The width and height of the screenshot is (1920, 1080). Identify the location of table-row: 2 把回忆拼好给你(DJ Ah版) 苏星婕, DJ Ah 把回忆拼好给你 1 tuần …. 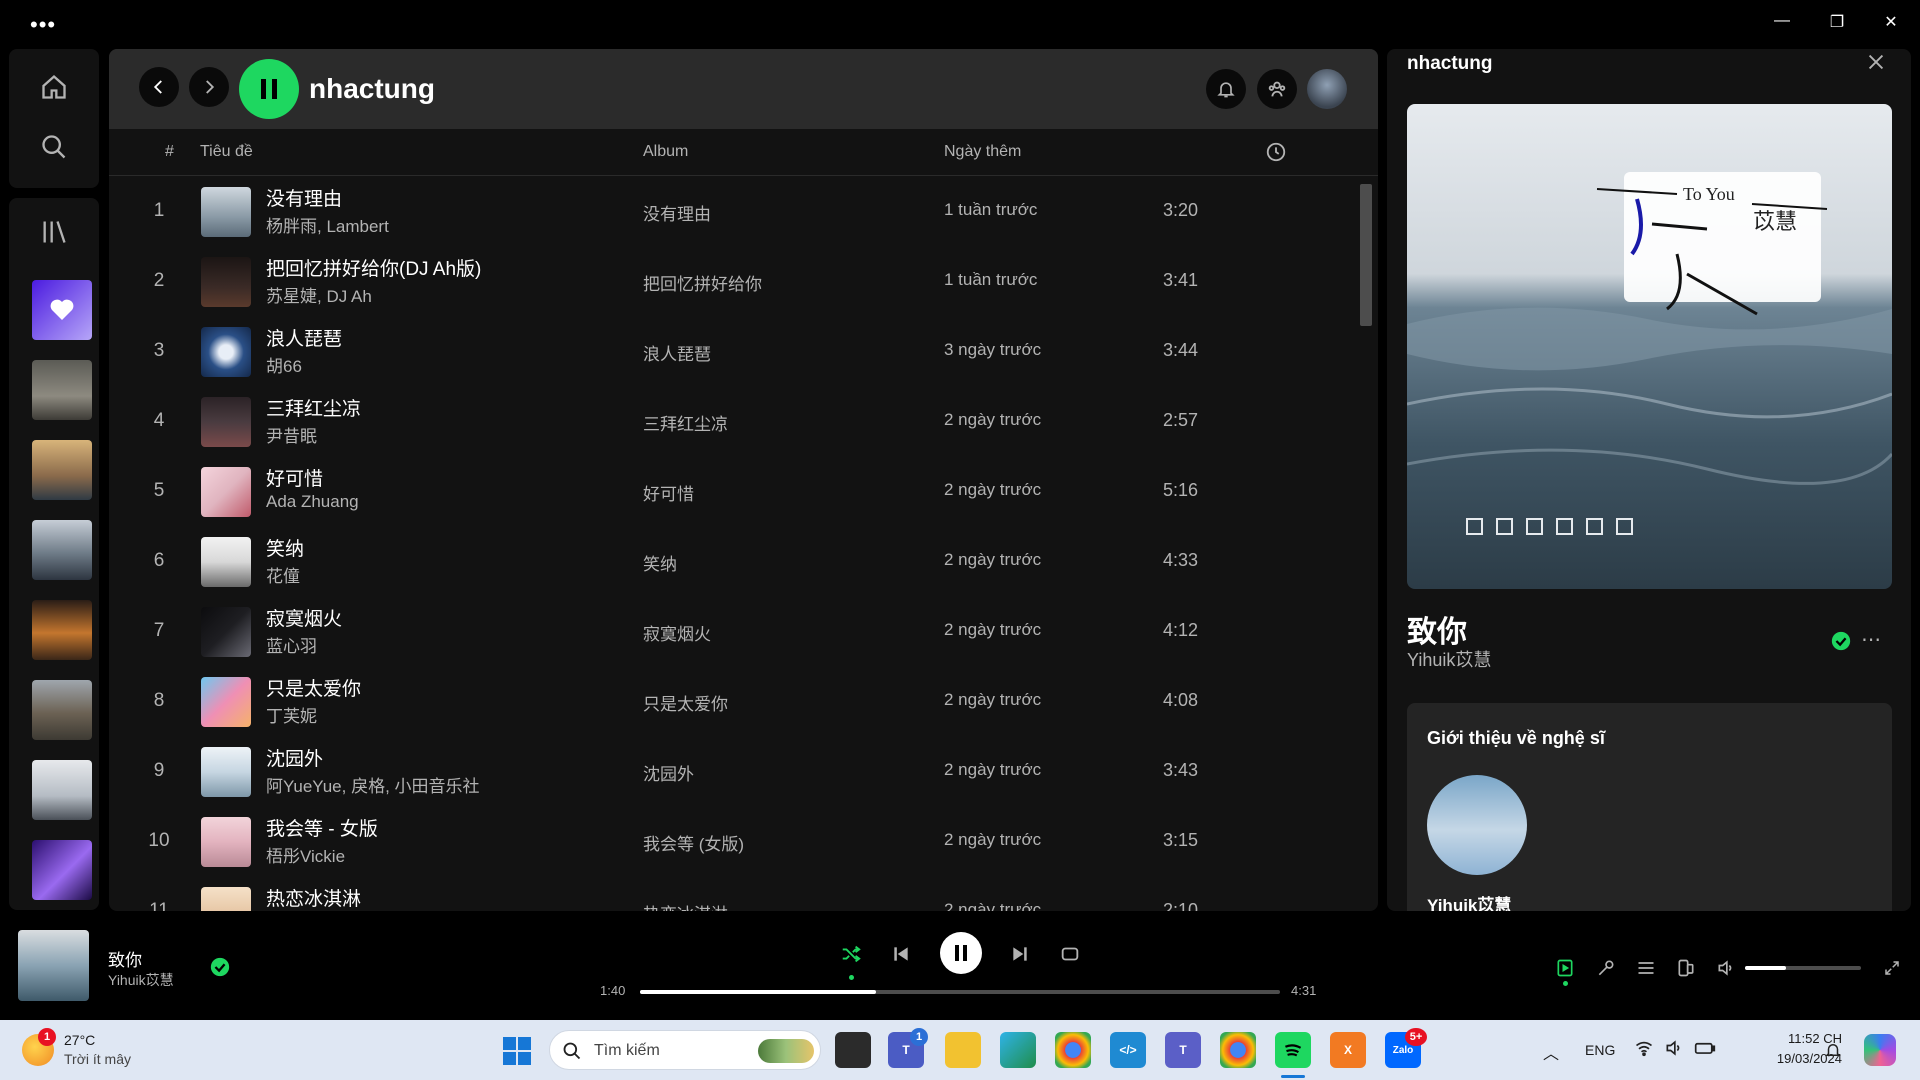
(729, 282).